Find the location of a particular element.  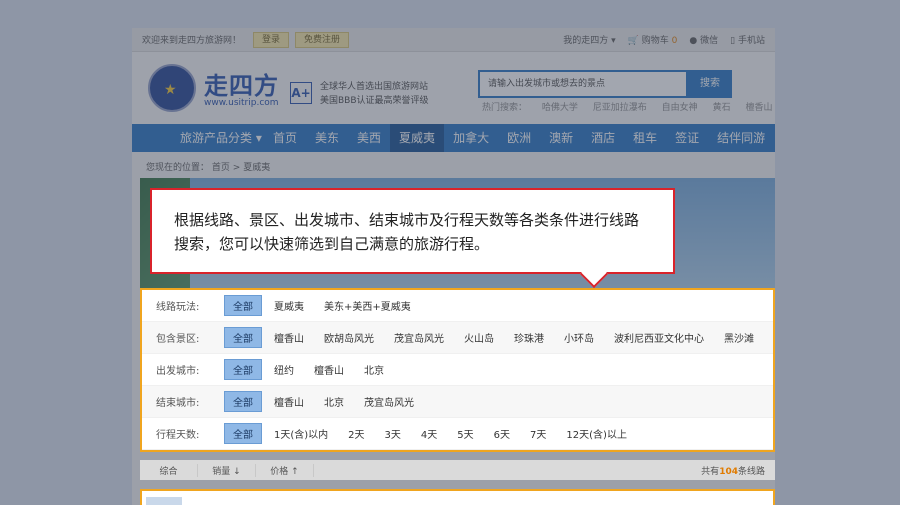

sort-default: 综合 is located at coordinates (169, 470).